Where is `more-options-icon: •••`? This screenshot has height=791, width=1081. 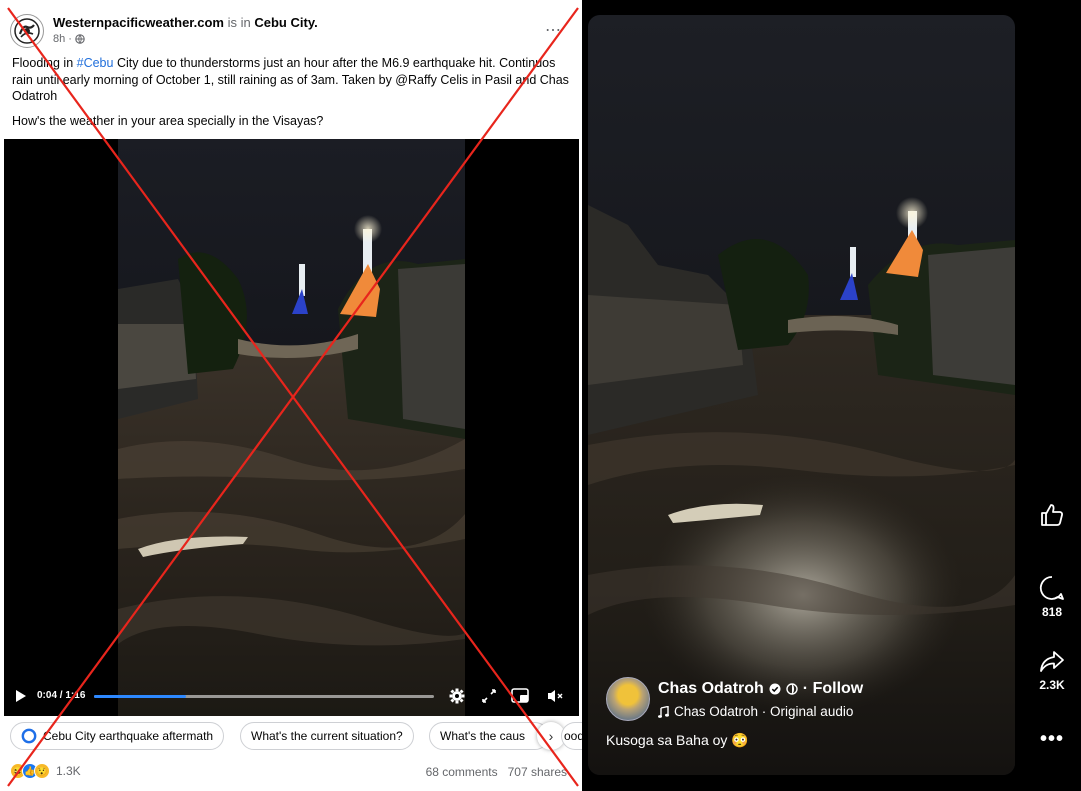 more-options-icon: ••• is located at coordinates (1052, 739).